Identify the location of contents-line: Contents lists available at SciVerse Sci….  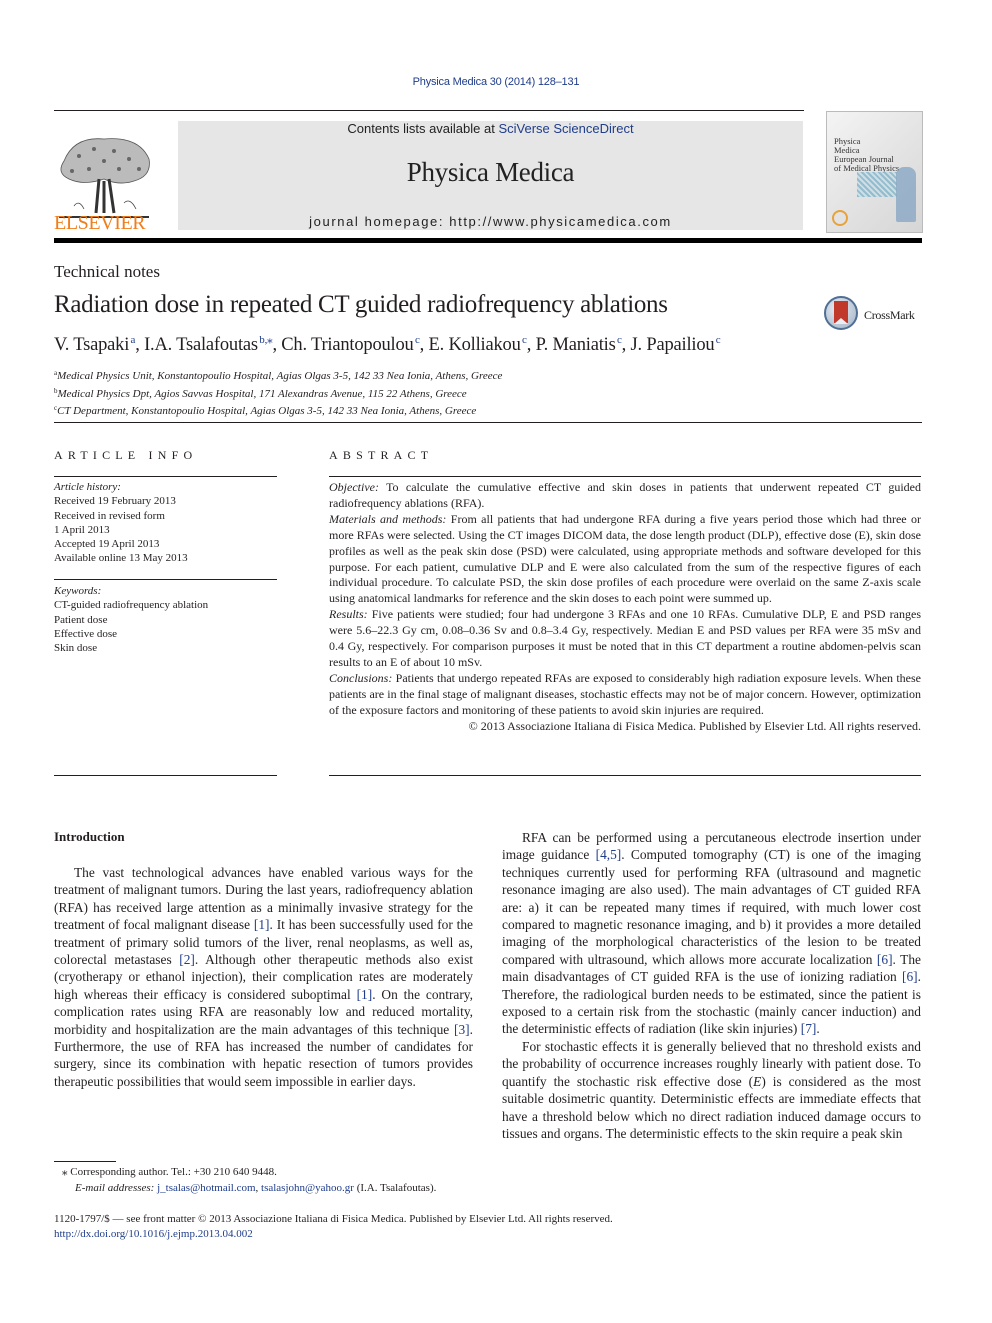
(490, 128).